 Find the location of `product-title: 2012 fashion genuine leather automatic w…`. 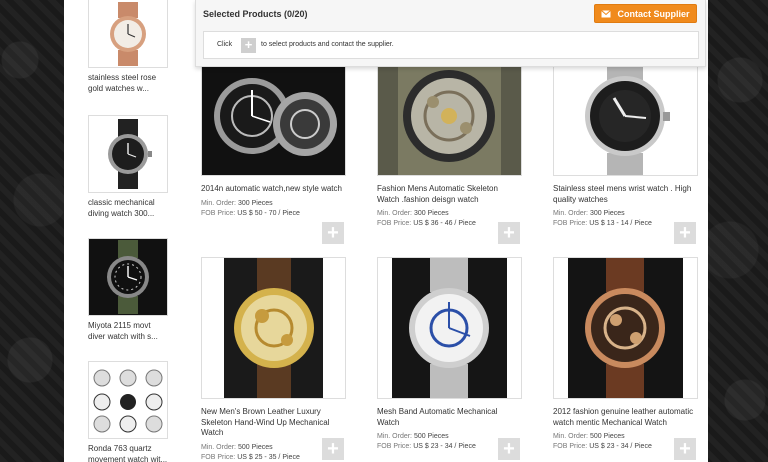

product-title: 2012 fashion genuine leather automatic w… is located at coordinates (625, 417).